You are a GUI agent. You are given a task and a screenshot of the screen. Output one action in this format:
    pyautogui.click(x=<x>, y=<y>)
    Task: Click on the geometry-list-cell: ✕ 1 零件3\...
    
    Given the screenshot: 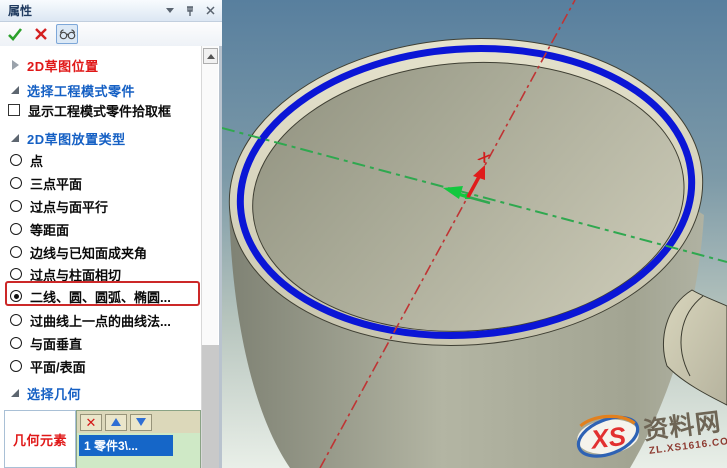 What is the action you would take?
    pyautogui.click(x=138, y=439)
    